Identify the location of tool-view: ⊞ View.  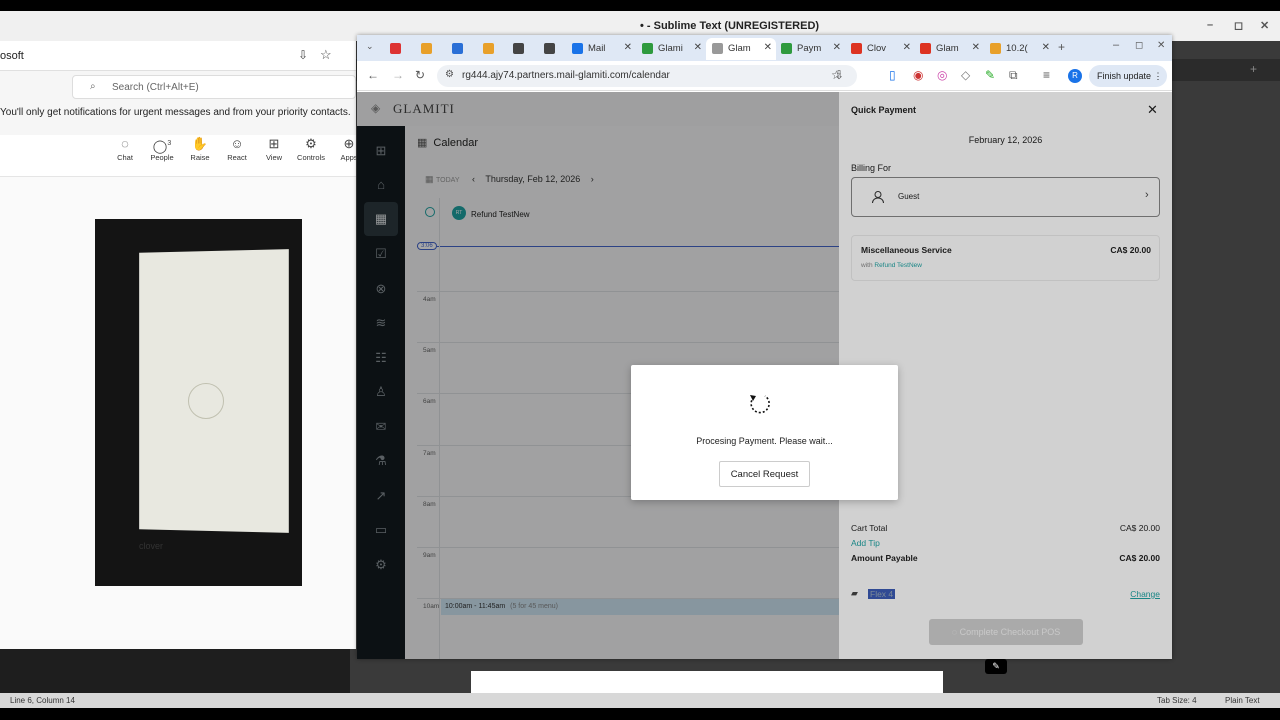
(274, 148).